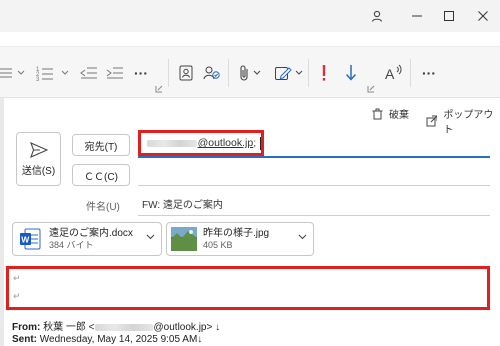  What do you see at coordinates (65, 73) in the screenshot?
I see `numbered-list-dropdown-icon` at bounding box center [65, 73].